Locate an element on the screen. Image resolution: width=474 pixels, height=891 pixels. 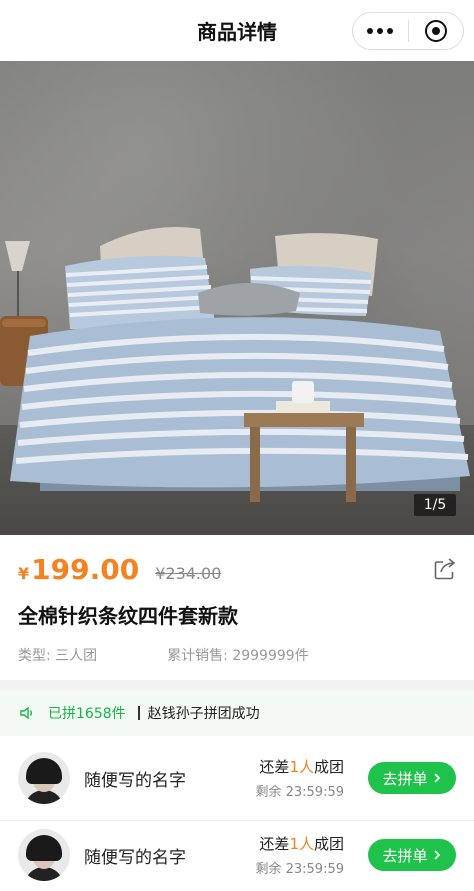
total-sales: 累计销售: 2999999件 is located at coordinates (238, 656).